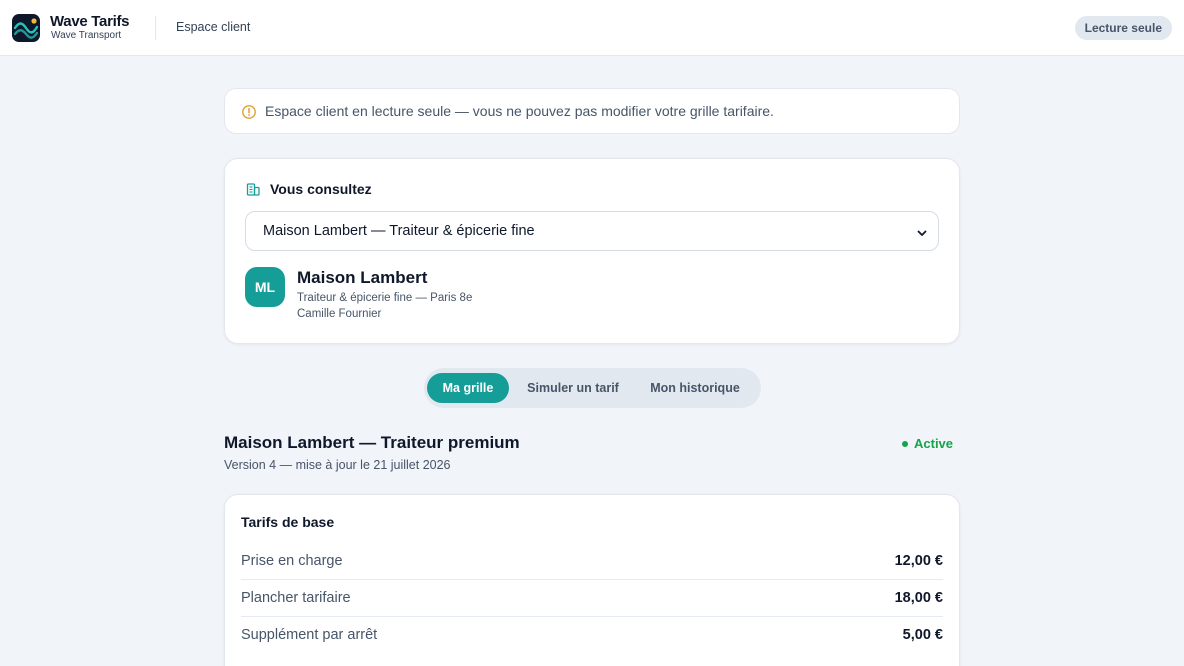 The height and width of the screenshot is (666, 1184). What do you see at coordinates (918, 561) in the screenshot?
I see `rate-value: 12,00 €` at bounding box center [918, 561].